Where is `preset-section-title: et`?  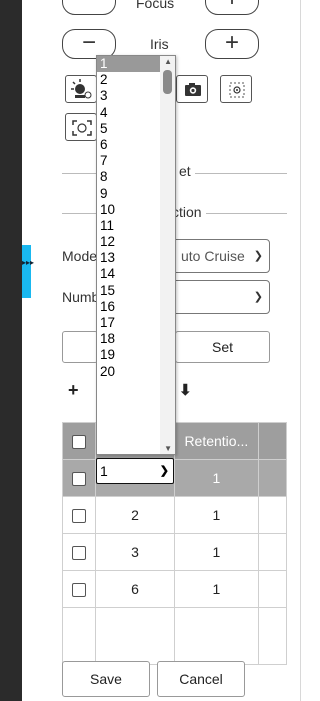 preset-section-title: et is located at coordinates (185, 171).